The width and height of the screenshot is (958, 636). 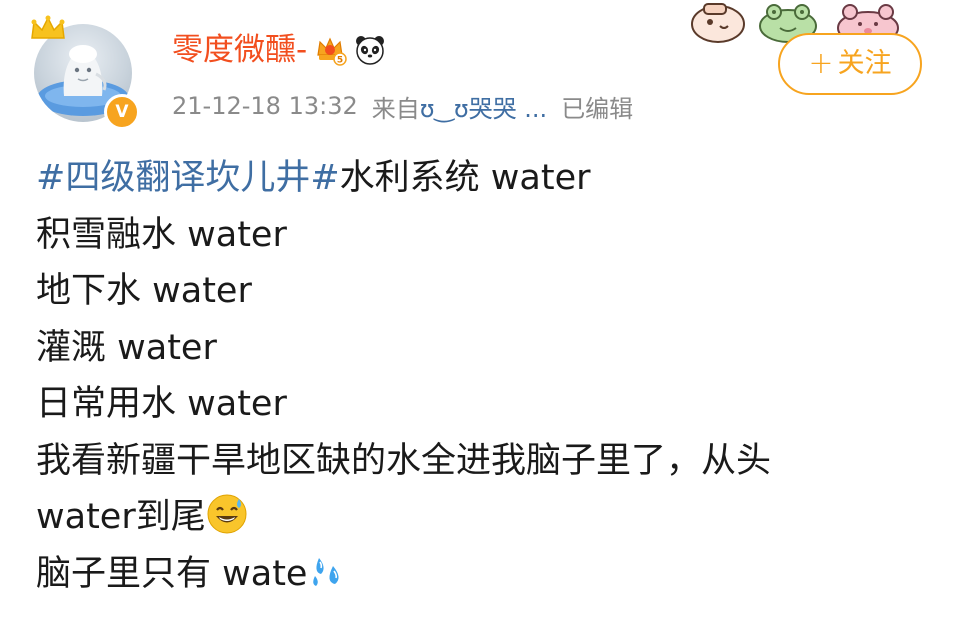 I want to click on post-meta: 21-12-18 13:32 来自ʊ‿ʊ哭哭 ... 已编辑, so click(x=402, y=106).